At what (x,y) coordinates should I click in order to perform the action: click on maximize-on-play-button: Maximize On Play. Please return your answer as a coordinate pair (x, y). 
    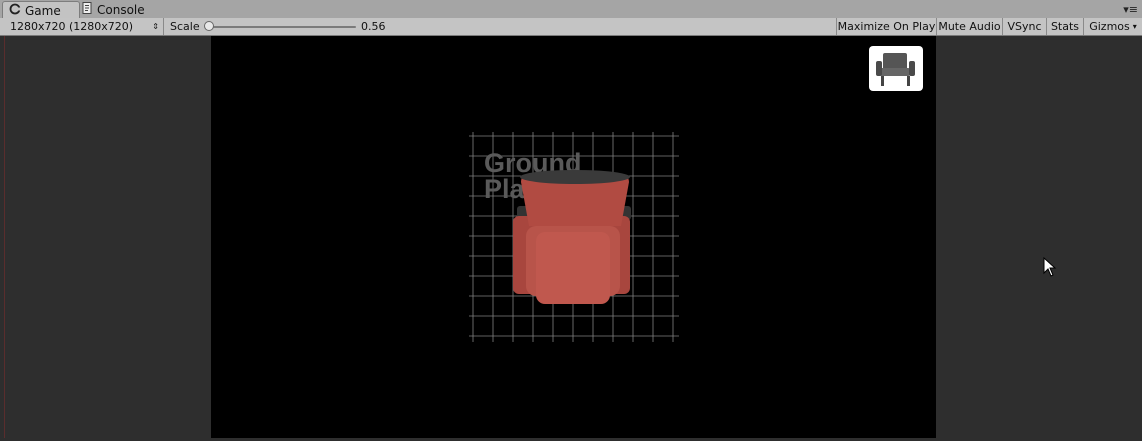
    Looking at the image, I should click on (886, 26).